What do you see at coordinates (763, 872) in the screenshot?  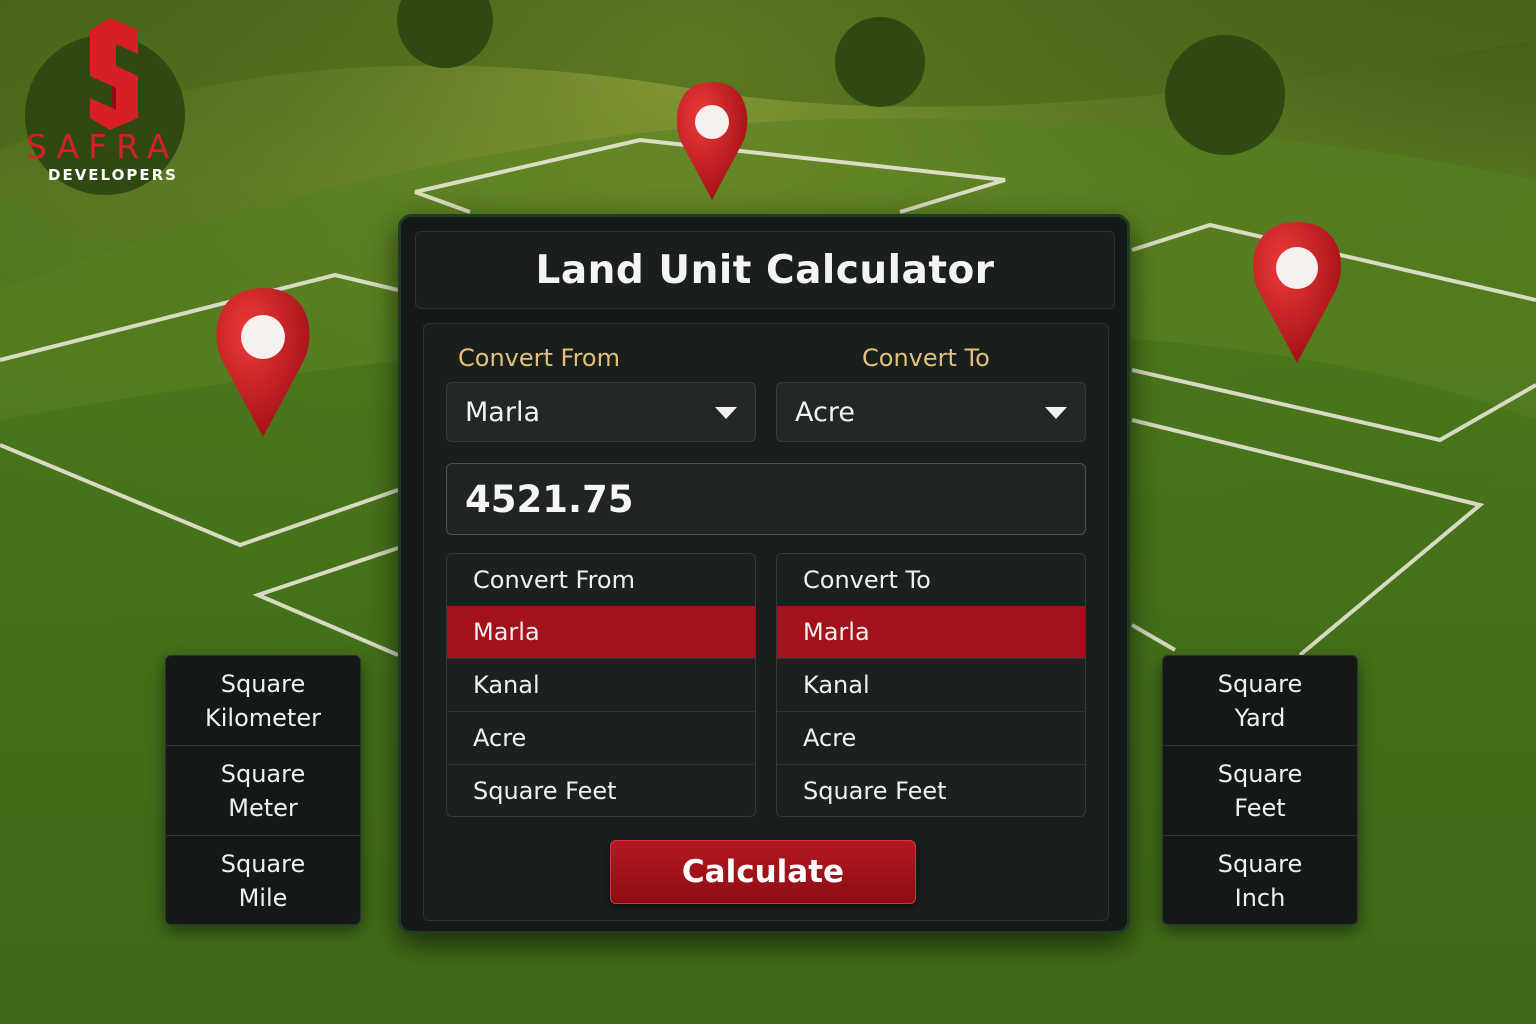 I see `calculate-button: Calculate` at bounding box center [763, 872].